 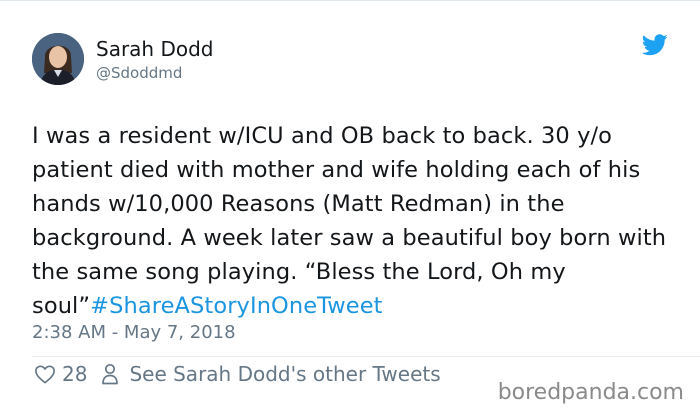 What do you see at coordinates (134, 333) in the screenshot?
I see `tweet-timestamp: 2:38 AM - May 7, 2018` at bounding box center [134, 333].